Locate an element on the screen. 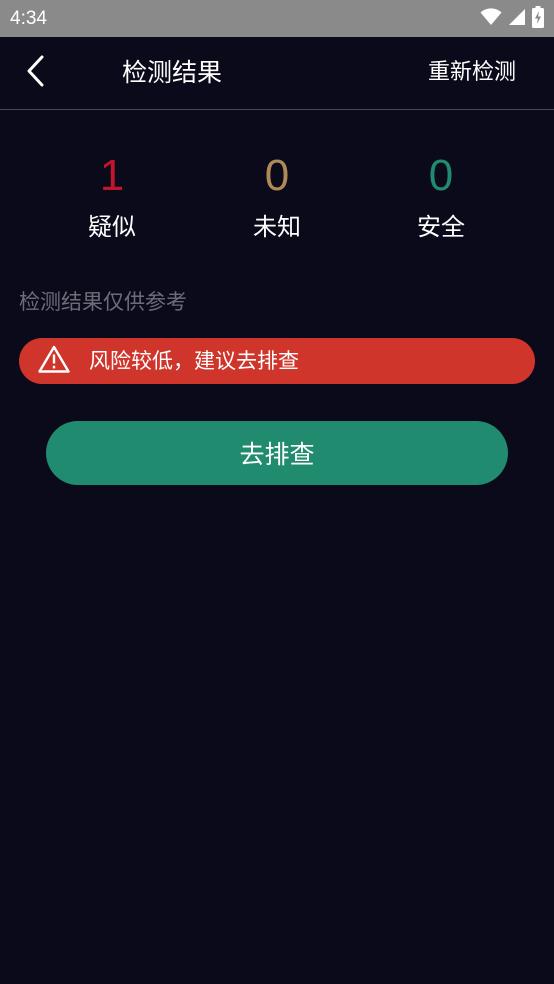 This screenshot has height=984, width=554. status-time: 4:34 is located at coordinates (28, 18).